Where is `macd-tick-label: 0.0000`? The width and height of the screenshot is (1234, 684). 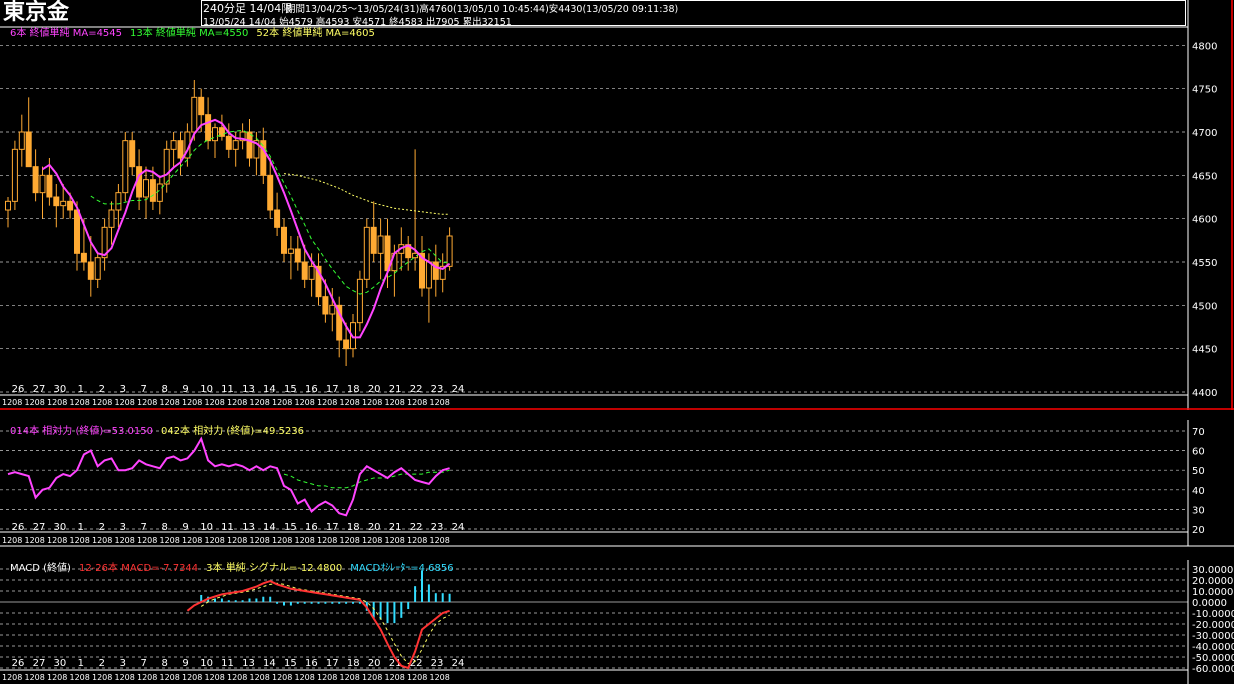
macd-tick-label: 0.0000 is located at coordinates (1209, 603).